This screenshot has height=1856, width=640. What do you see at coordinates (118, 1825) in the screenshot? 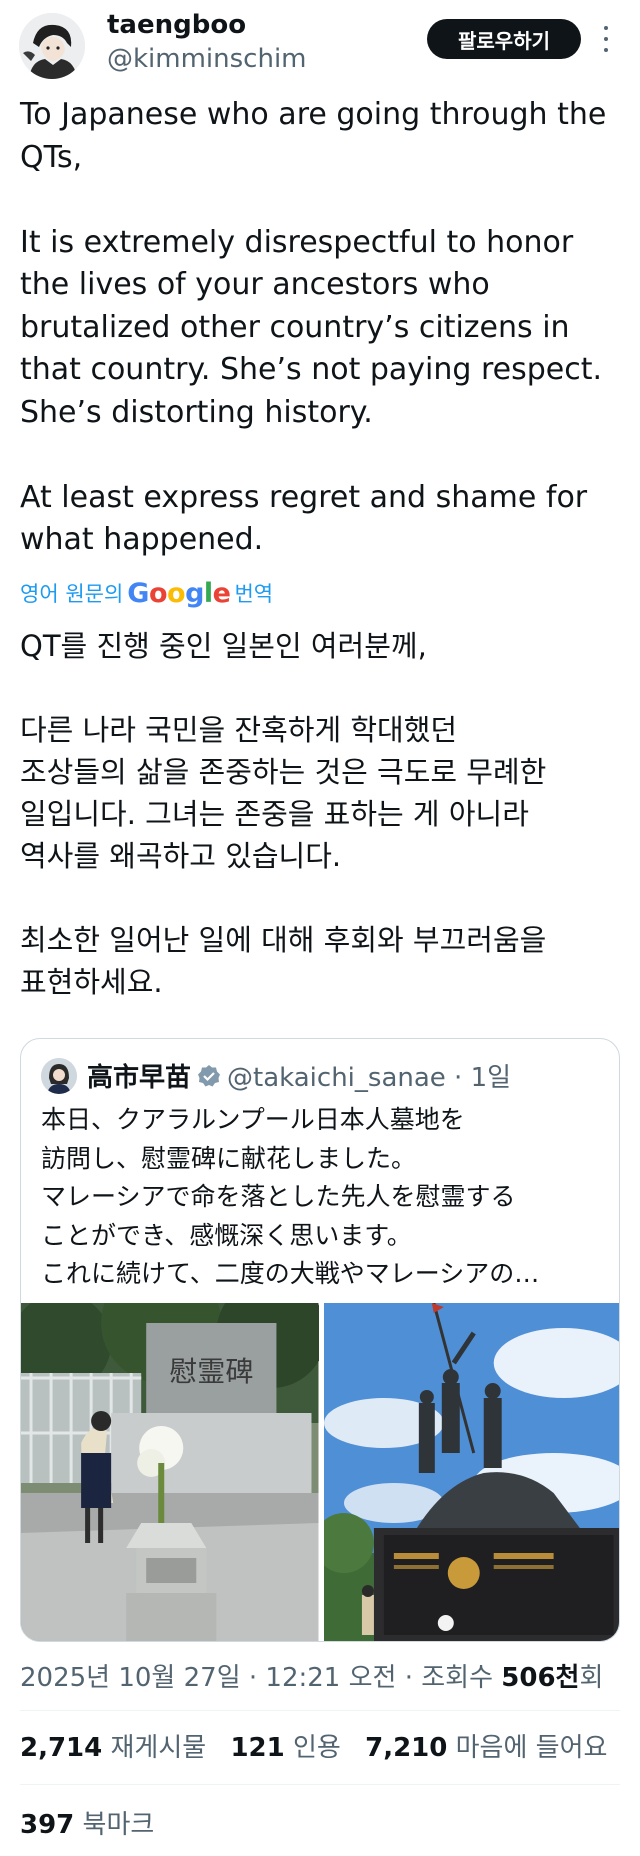
I see `bookmarks-label: 북마크` at bounding box center [118, 1825].